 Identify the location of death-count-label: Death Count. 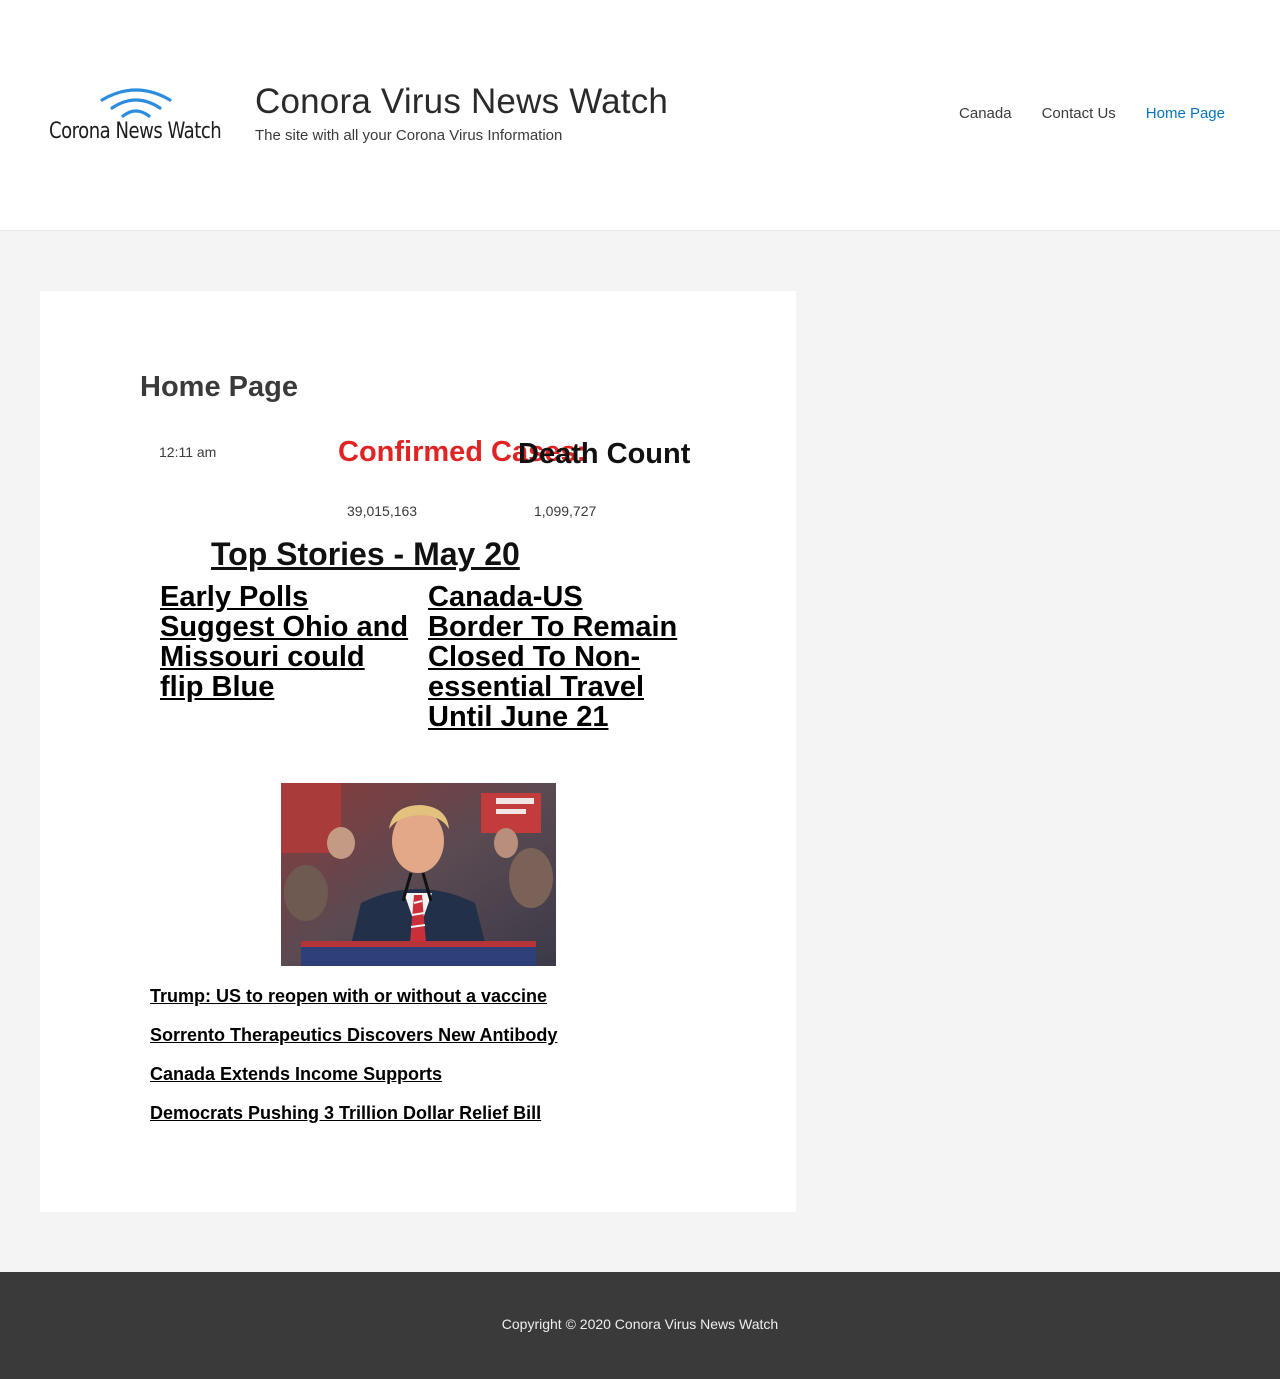
(604, 454).